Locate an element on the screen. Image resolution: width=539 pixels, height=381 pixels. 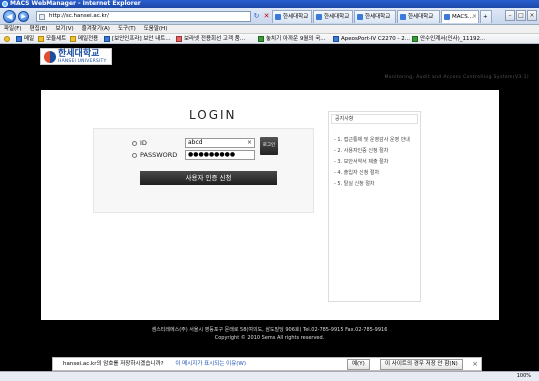
address-input: http://sc.hansei.ac.kr/ is located at coordinates (143, 16).